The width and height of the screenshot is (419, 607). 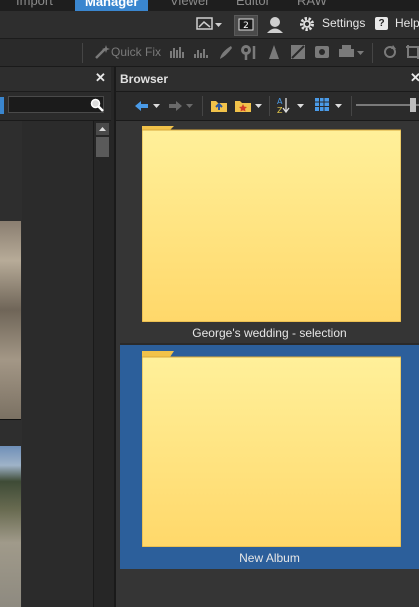 I want to click on left-panel-toolbar, so click(x=55, y=106).